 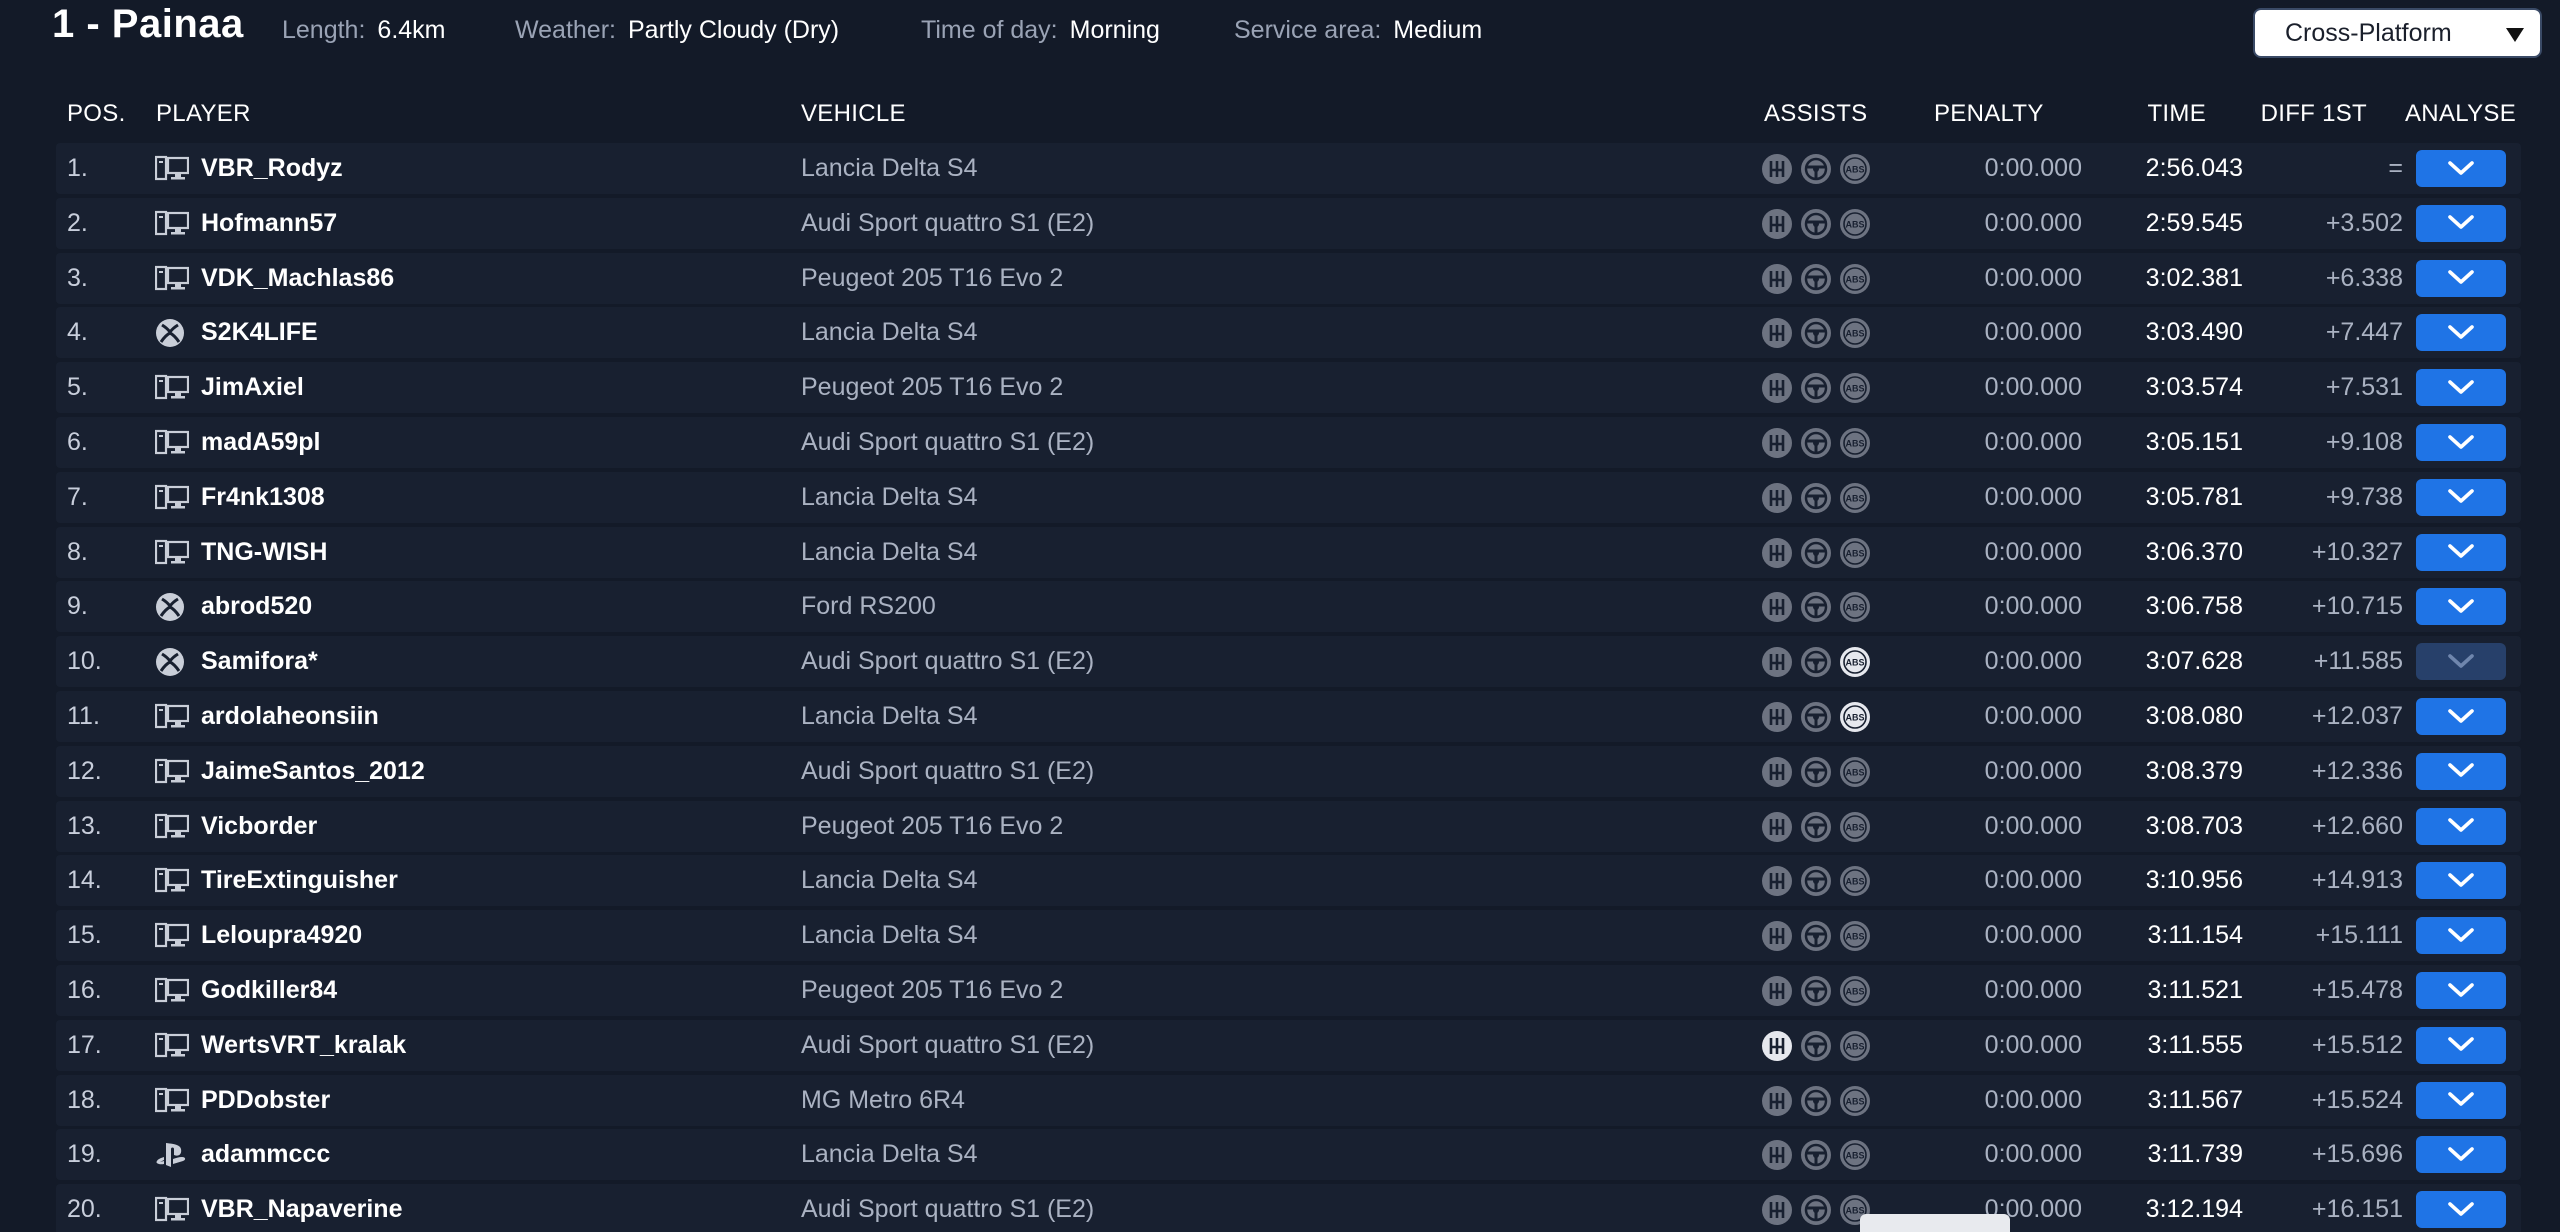 What do you see at coordinates (297, 278) in the screenshot?
I see `row-player-name: VDK_Machlas86` at bounding box center [297, 278].